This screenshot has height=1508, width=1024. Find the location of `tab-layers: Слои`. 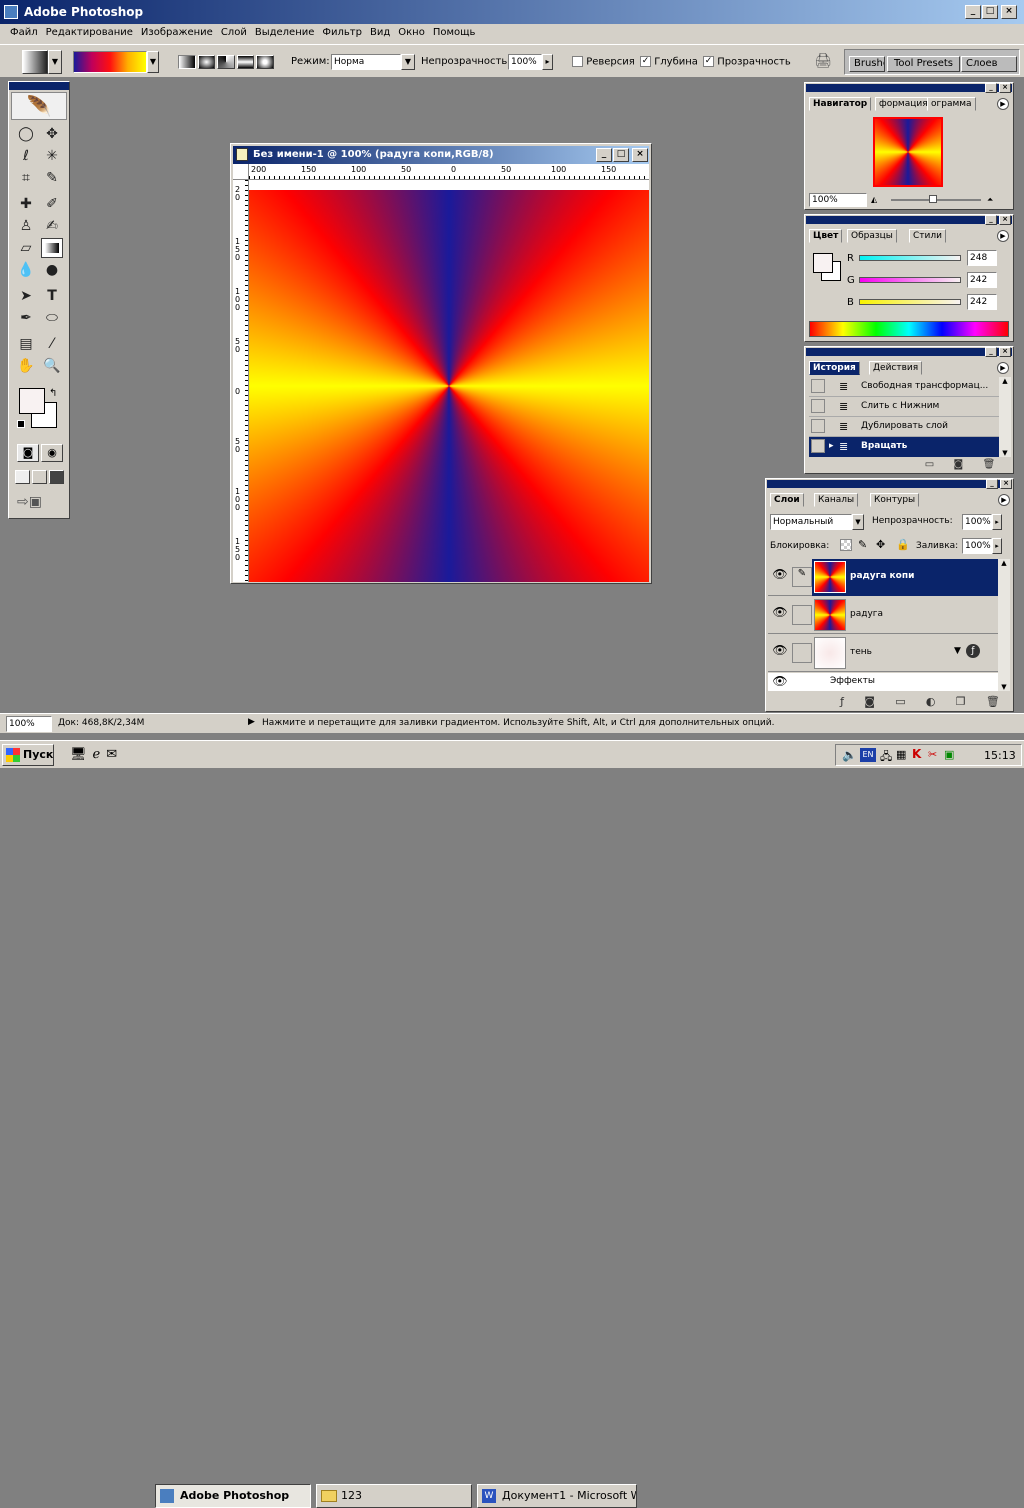

tab-layers: Слои is located at coordinates (787, 500).